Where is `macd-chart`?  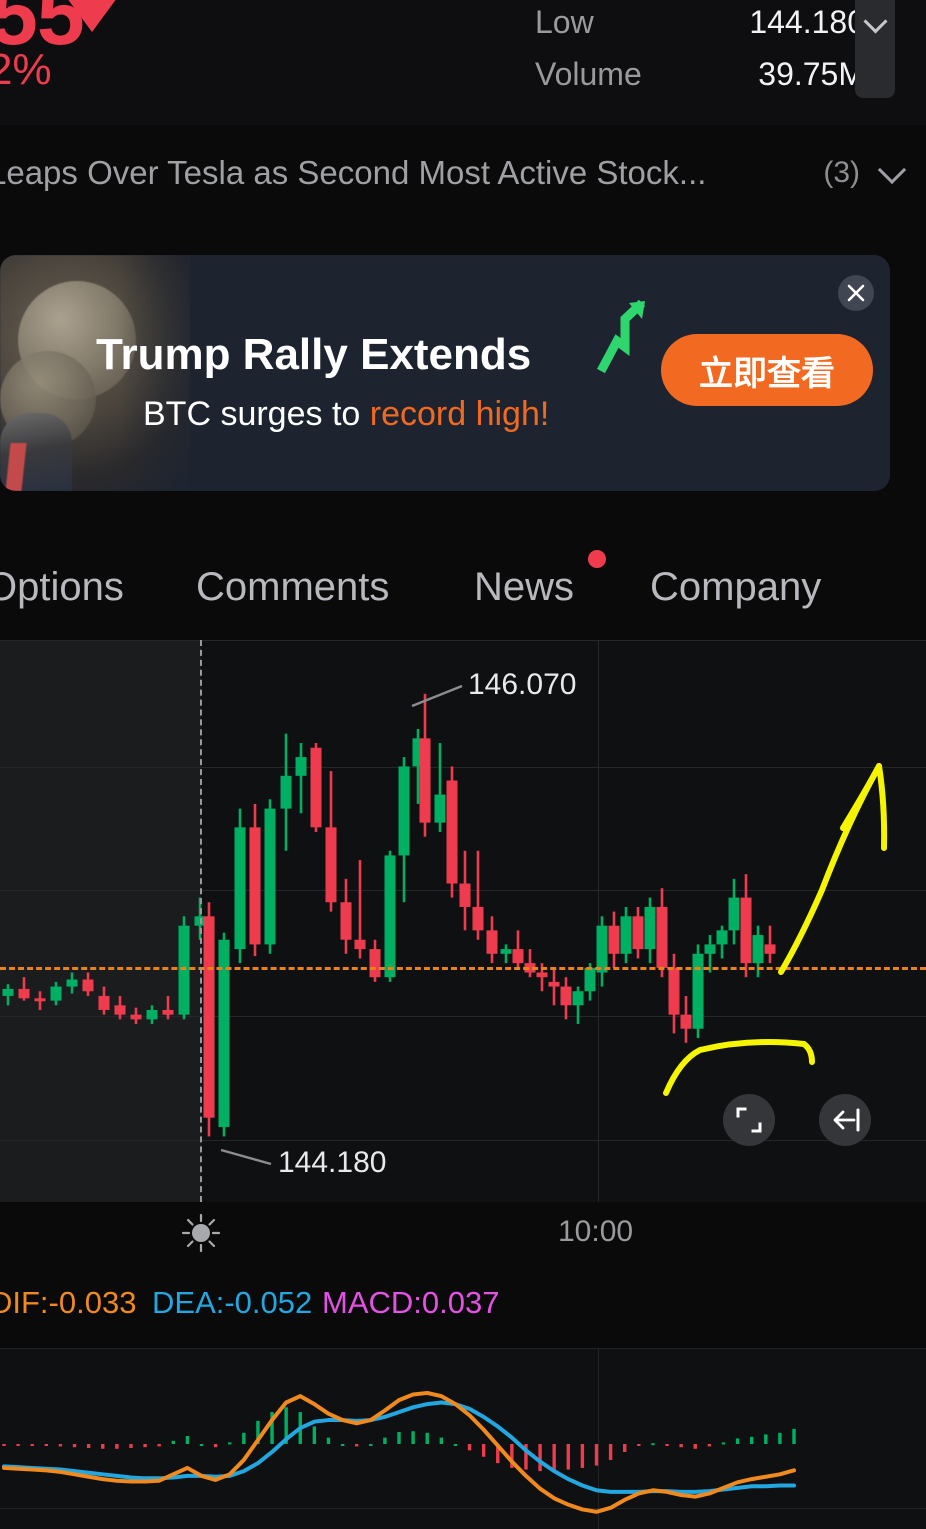 macd-chart is located at coordinates (463, 1438).